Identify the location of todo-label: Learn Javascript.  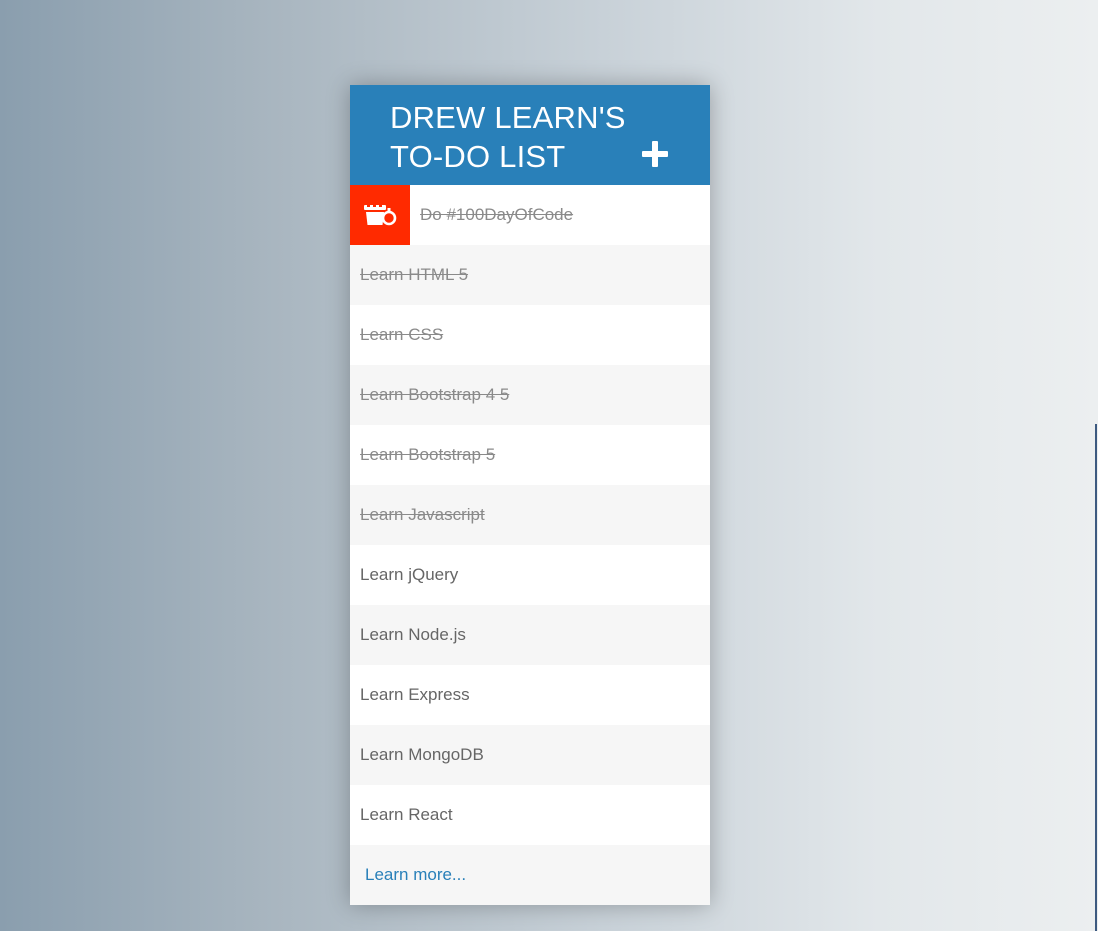
(422, 514).